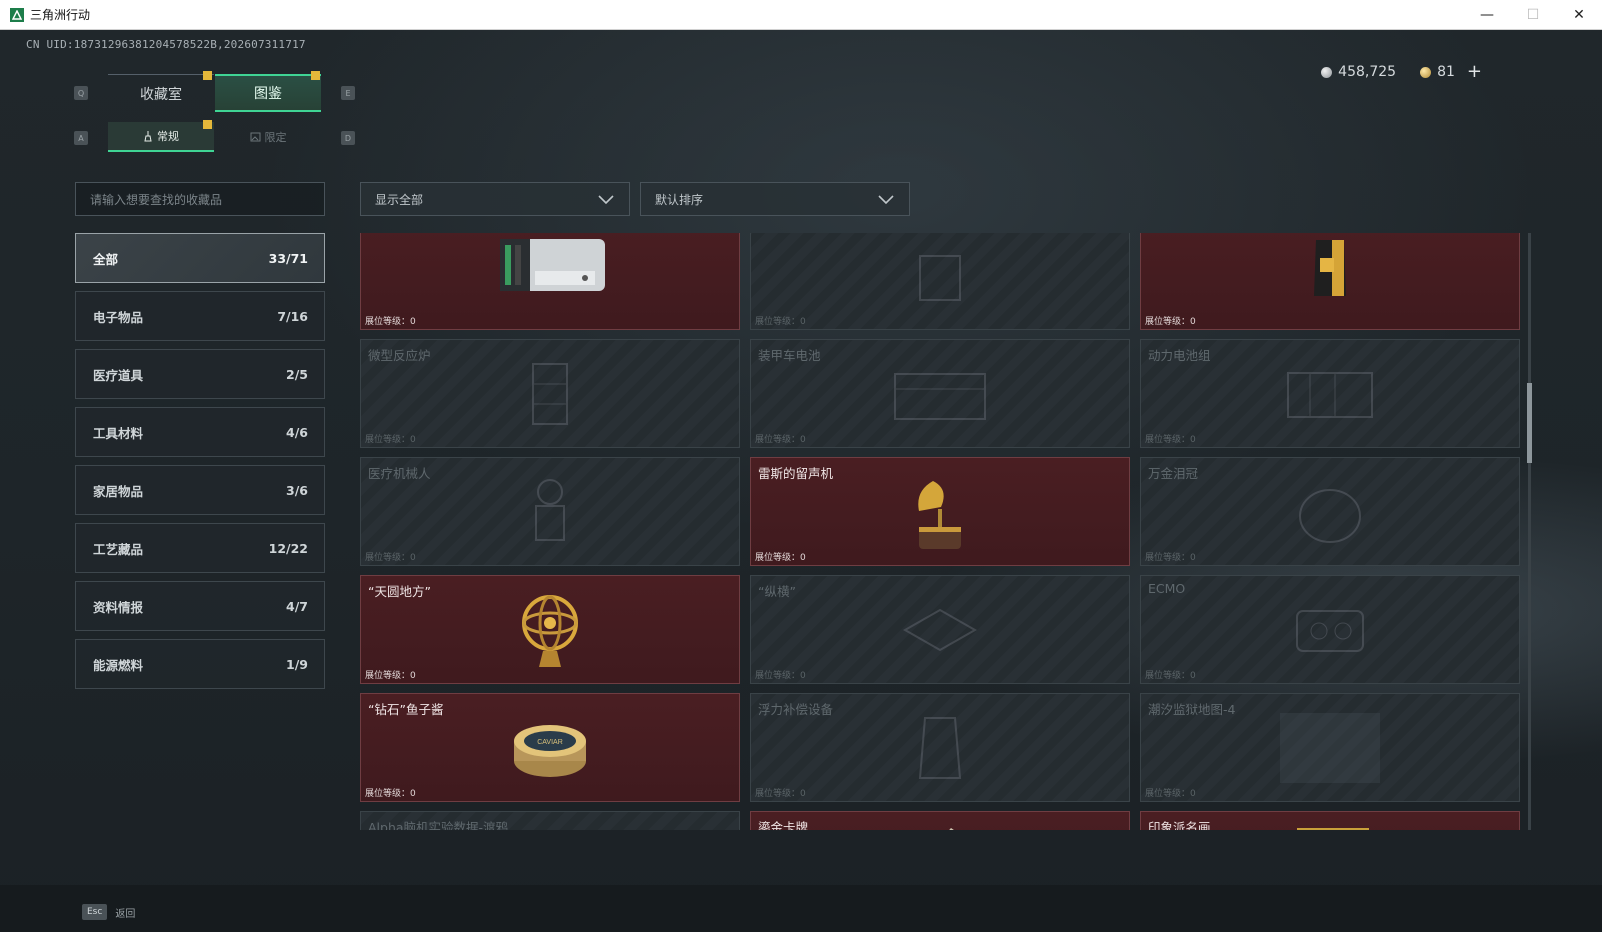  Describe the element at coordinates (200, 199) in the screenshot. I see `search-input: 请输入想要查找的收藏品` at that location.